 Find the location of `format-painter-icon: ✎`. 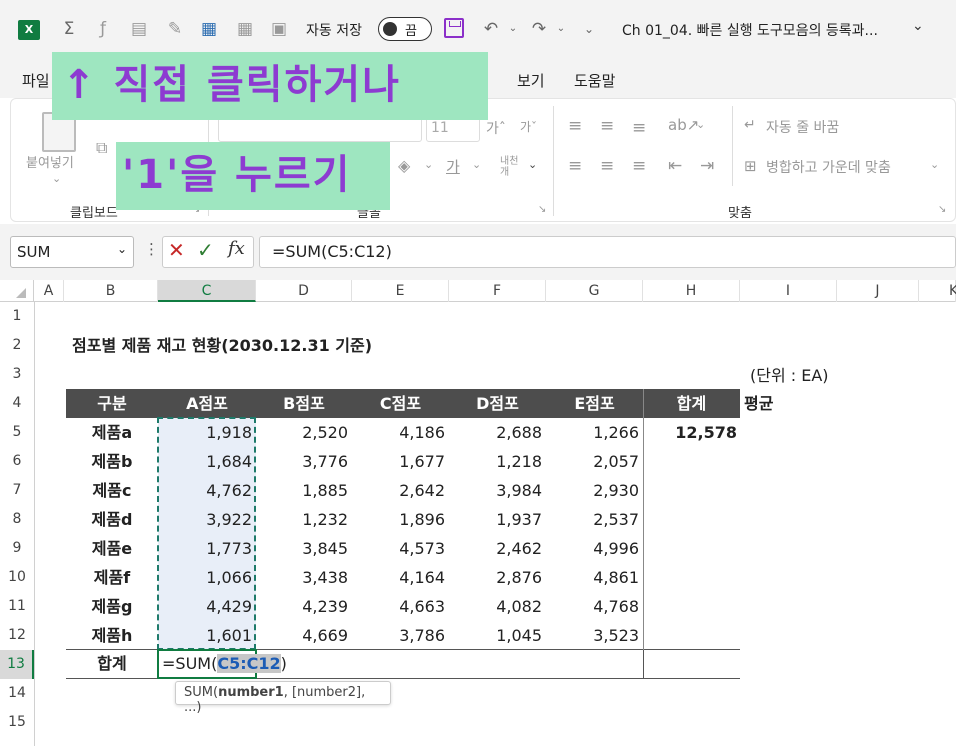

format-painter-icon: ✎ is located at coordinates (175, 29).